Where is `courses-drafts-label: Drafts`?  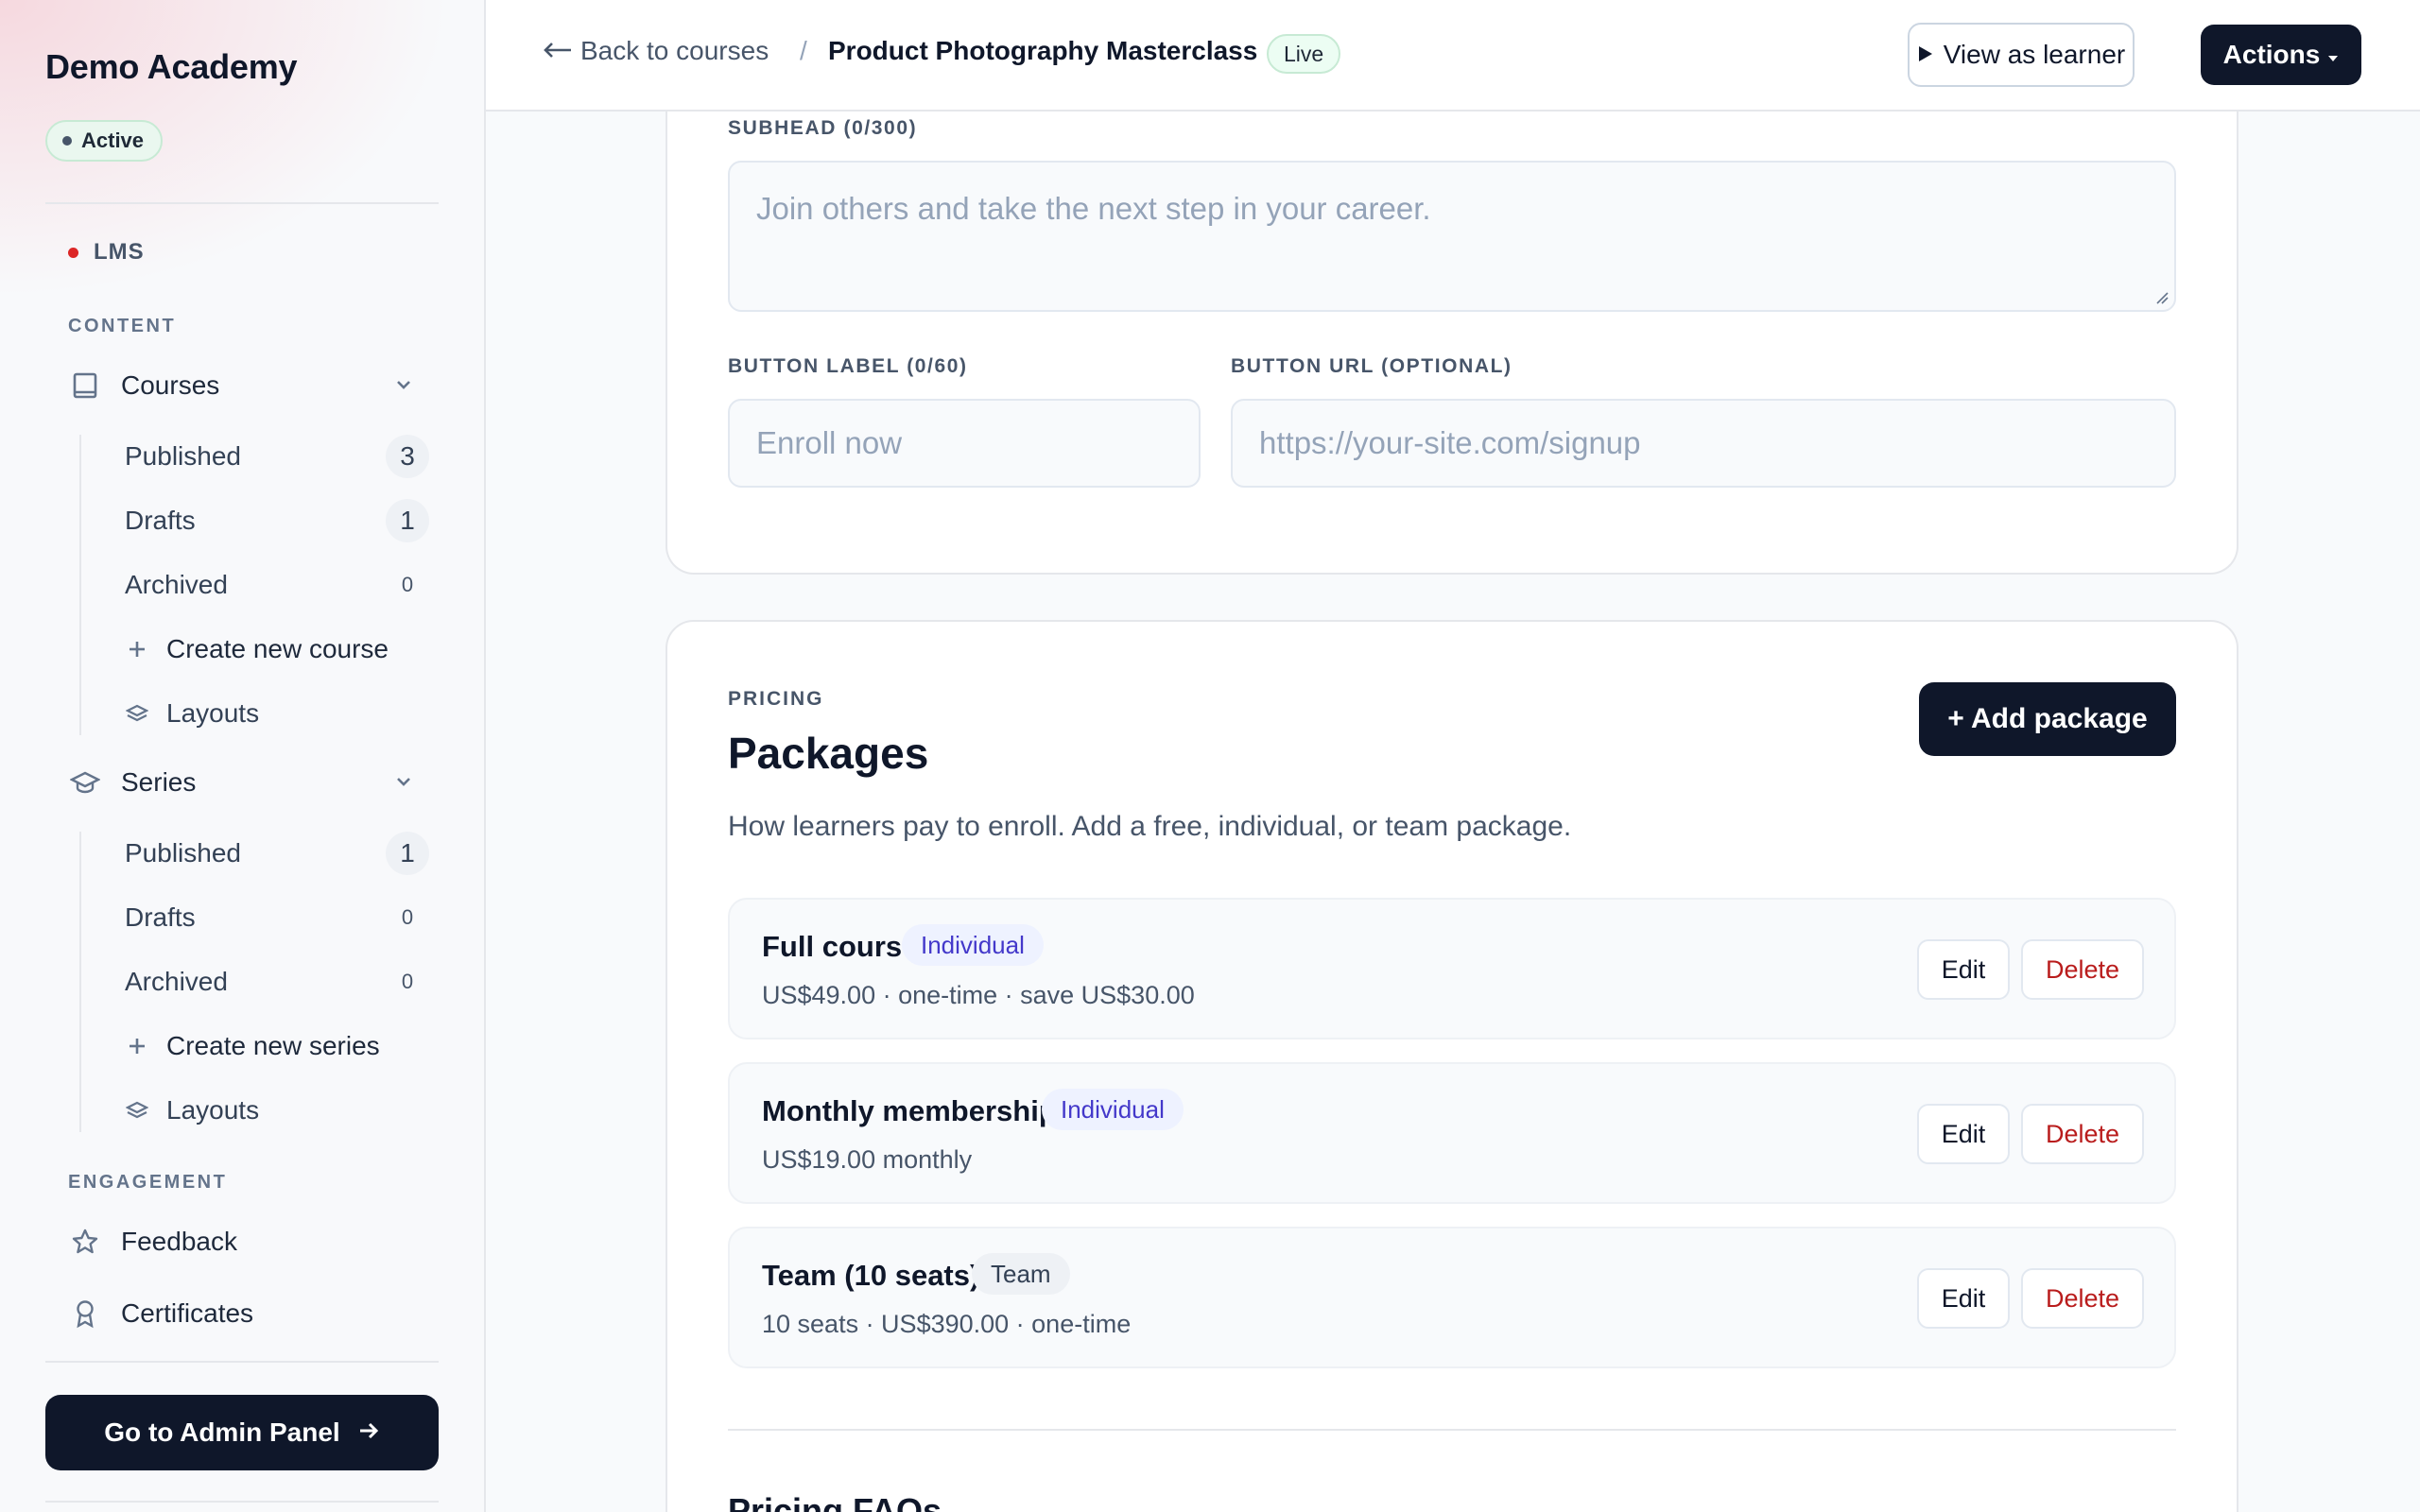 courses-drafts-label: Drafts is located at coordinates (161, 520).